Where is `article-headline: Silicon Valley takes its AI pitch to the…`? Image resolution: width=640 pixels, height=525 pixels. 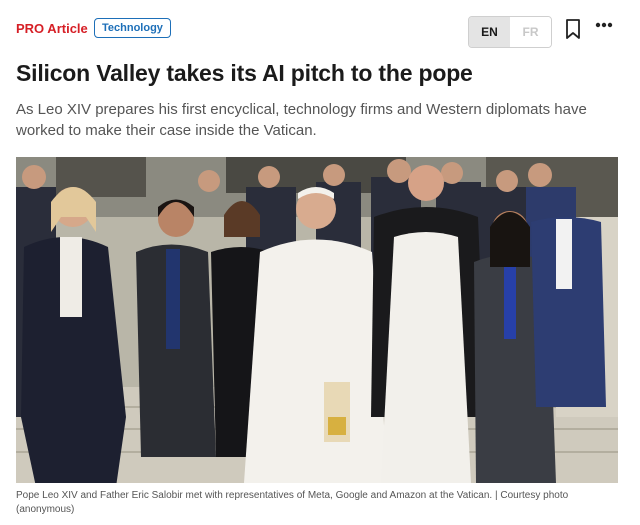
article-headline: Silicon Valley takes its AI pitch to the… is located at coordinates (244, 73).